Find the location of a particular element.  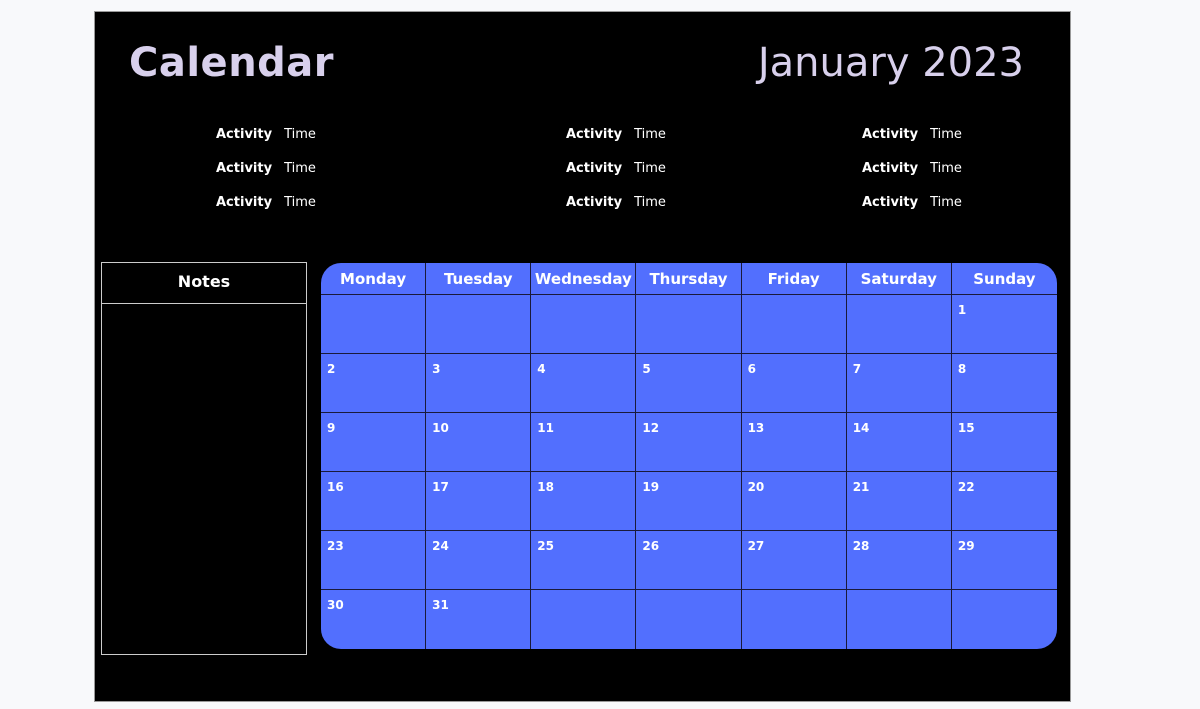

day-cell: 20 is located at coordinates (794, 501).